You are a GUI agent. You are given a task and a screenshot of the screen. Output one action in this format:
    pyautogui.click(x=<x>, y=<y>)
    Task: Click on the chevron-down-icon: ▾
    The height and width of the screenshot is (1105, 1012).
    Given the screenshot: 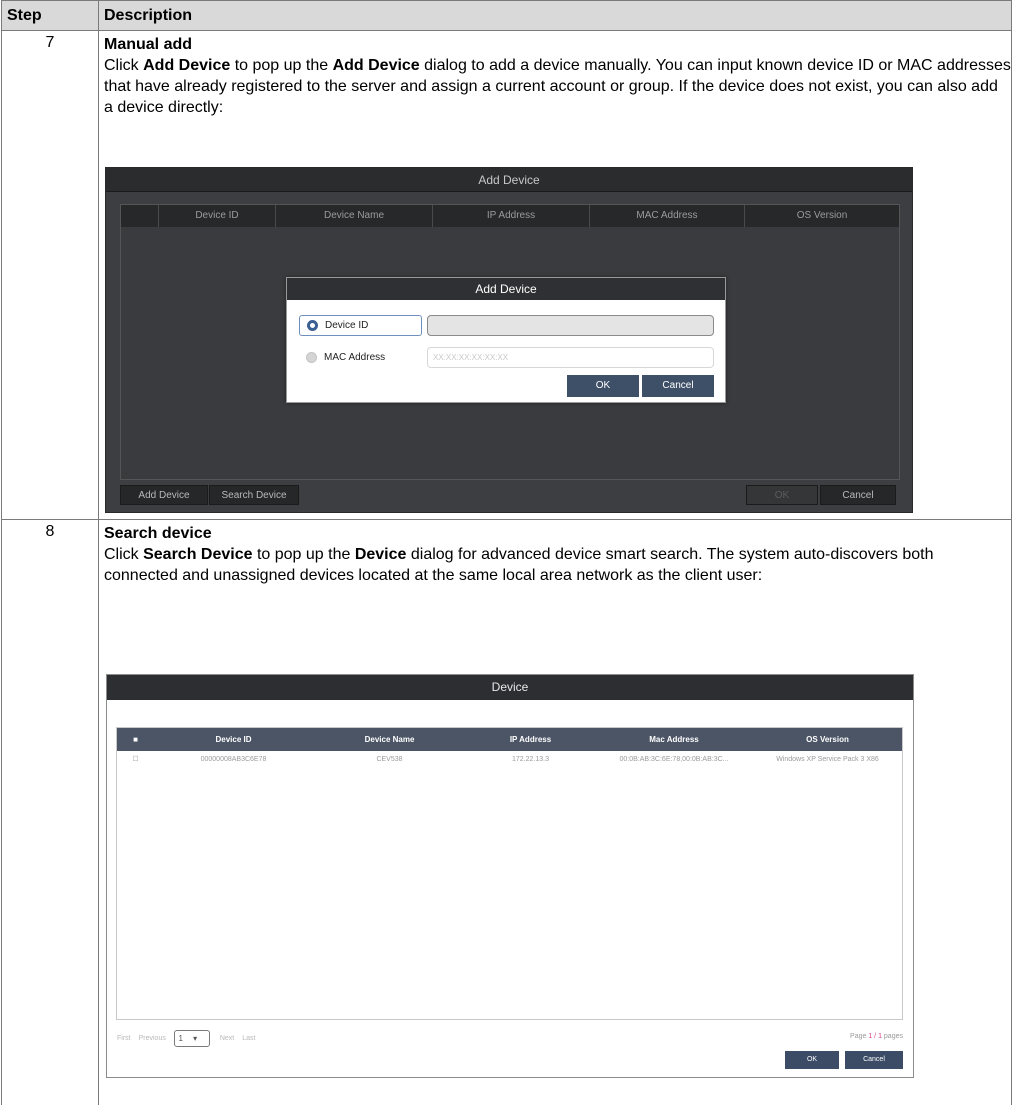 What is the action you would take?
    pyautogui.click(x=195, y=1038)
    